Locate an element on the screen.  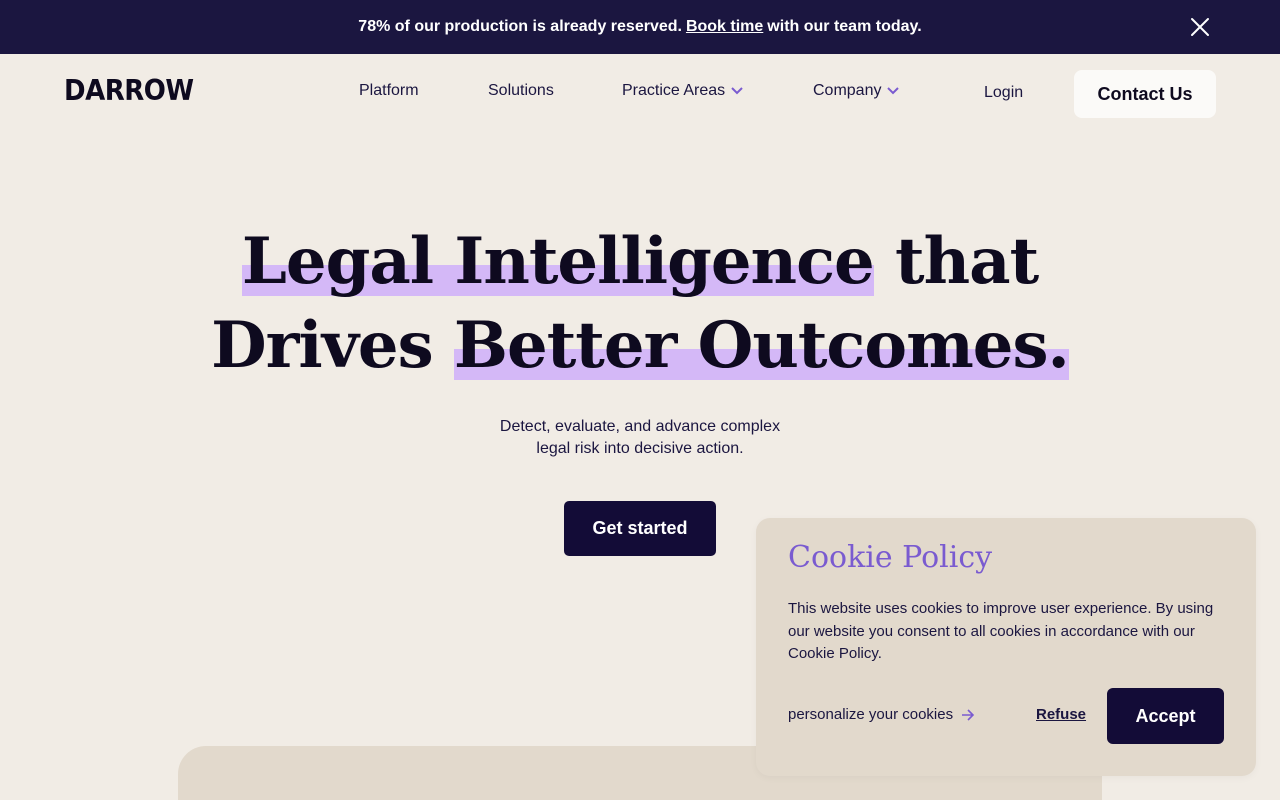
nav-solutions-label: Solutions is located at coordinates (521, 90).